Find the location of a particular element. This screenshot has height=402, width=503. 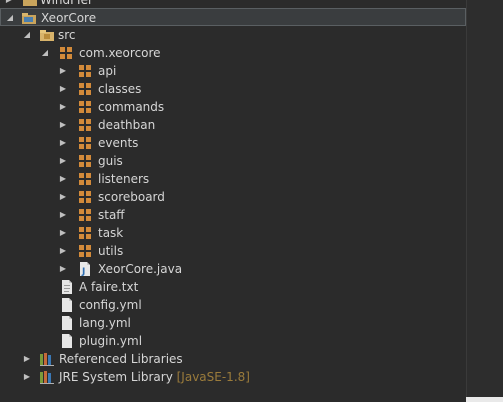

scrollbar-corner is located at coordinates (484, 399).